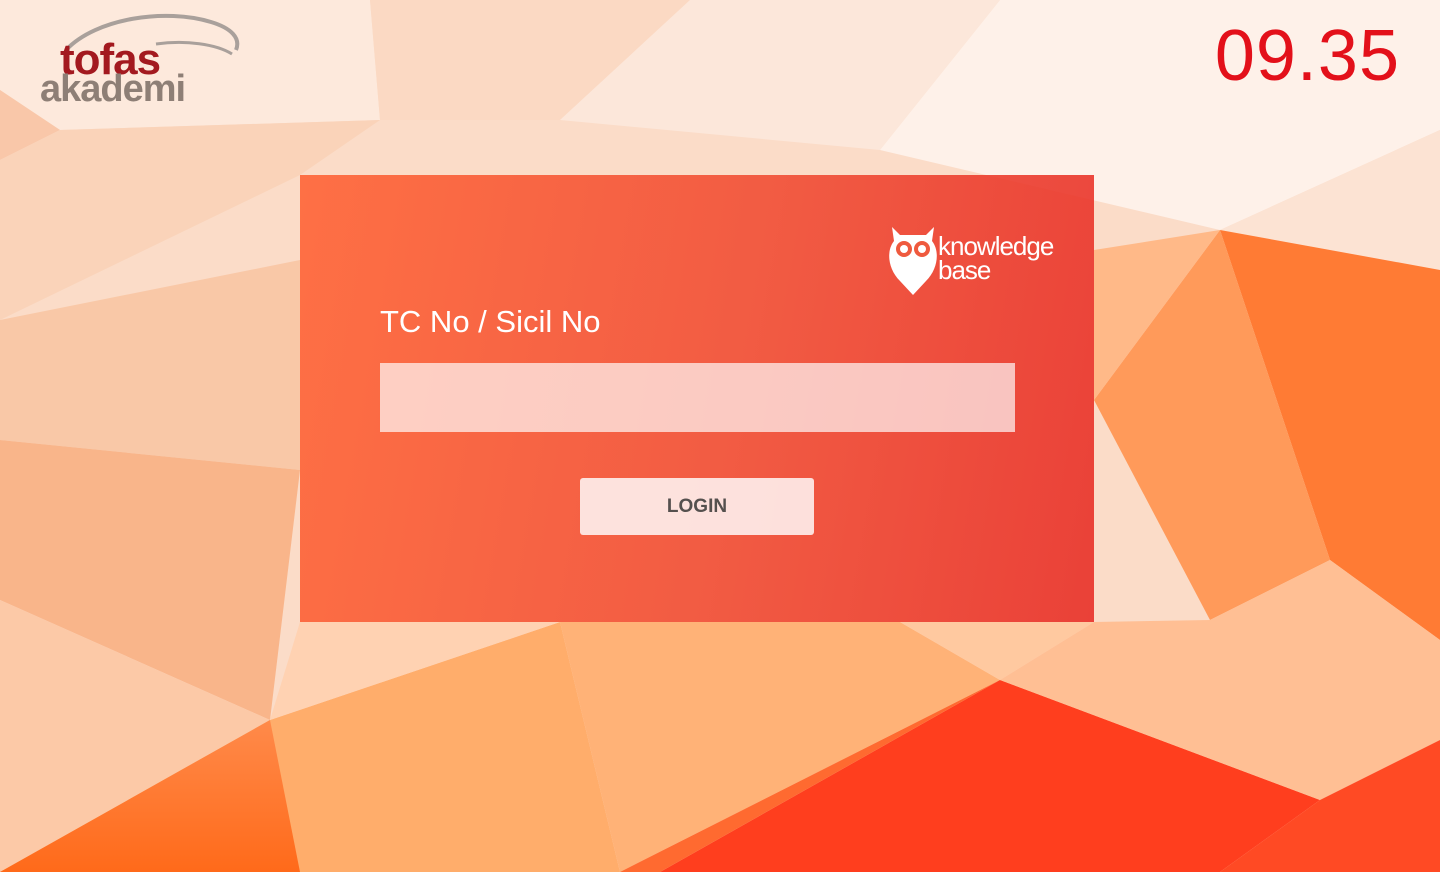 The height and width of the screenshot is (872, 1440). Describe the element at coordinates (490, 321) in the screenshot. I see `id-field-label: TC No / Sicil No` at that location.